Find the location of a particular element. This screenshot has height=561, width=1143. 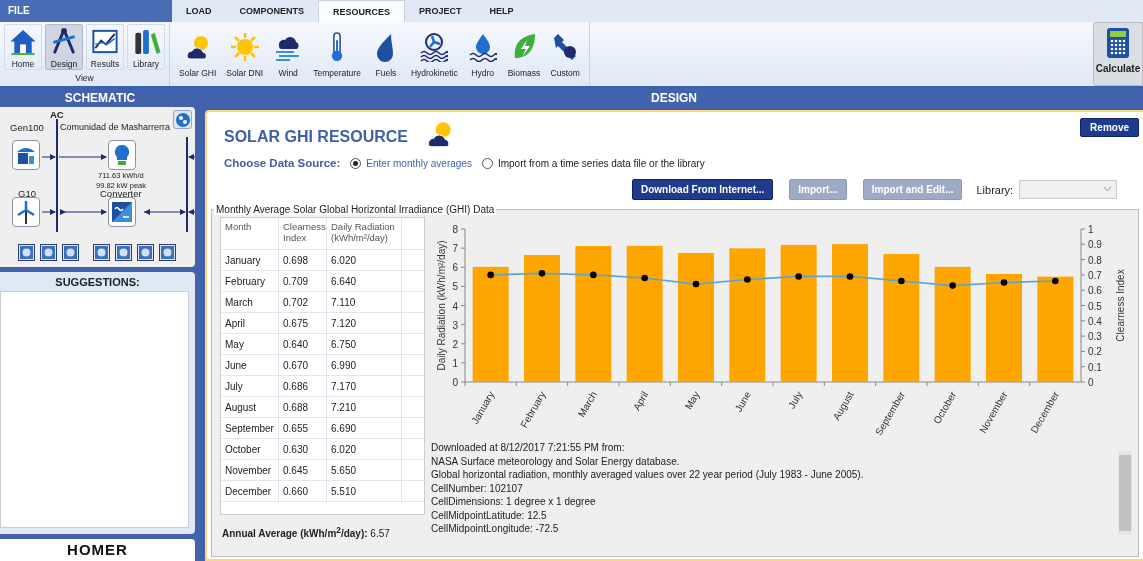

wind-turbine-node is located at coordinates (26, 212).